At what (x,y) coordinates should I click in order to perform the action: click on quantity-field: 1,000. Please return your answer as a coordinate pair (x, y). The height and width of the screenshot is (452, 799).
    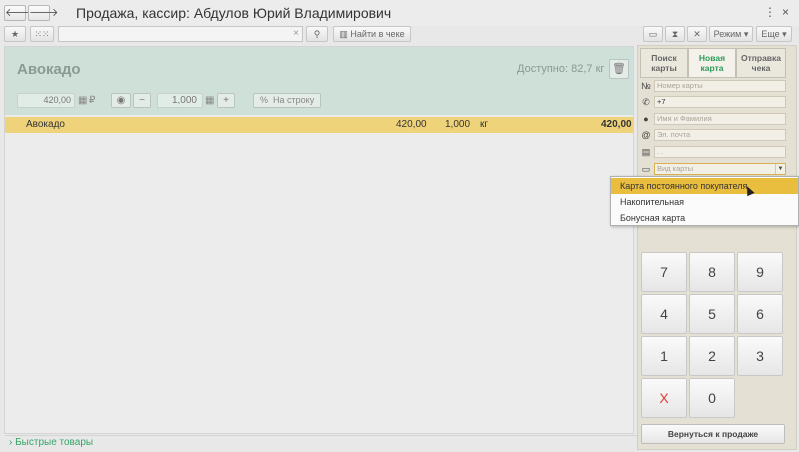
    Looking at the image, I should click on (180, 100).